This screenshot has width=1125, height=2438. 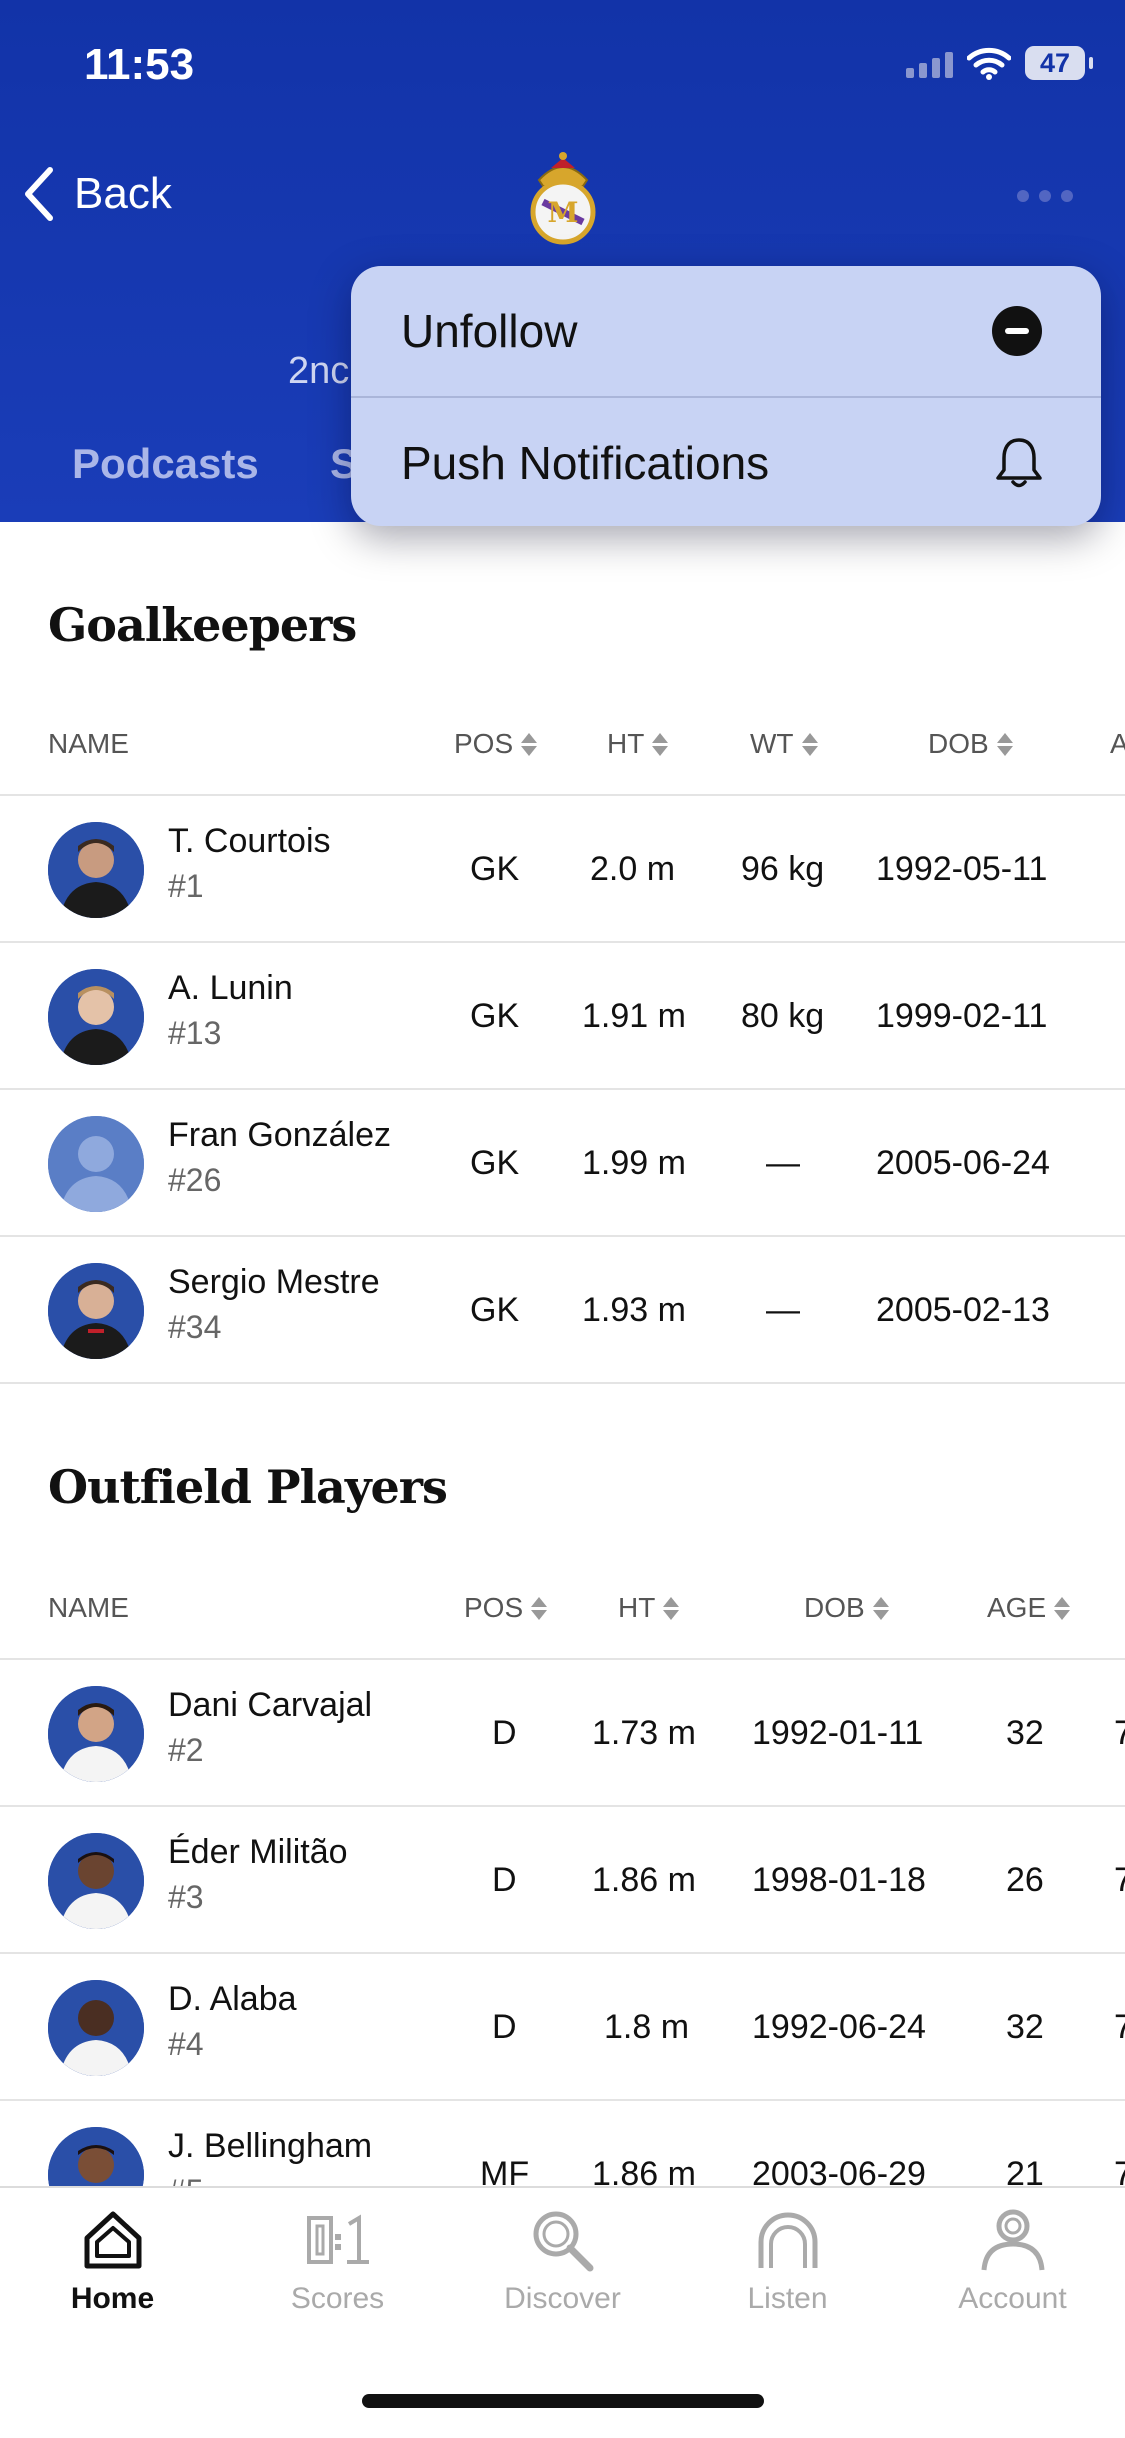 I want to click on chevron-left-icon, so click(x=39, y=194).